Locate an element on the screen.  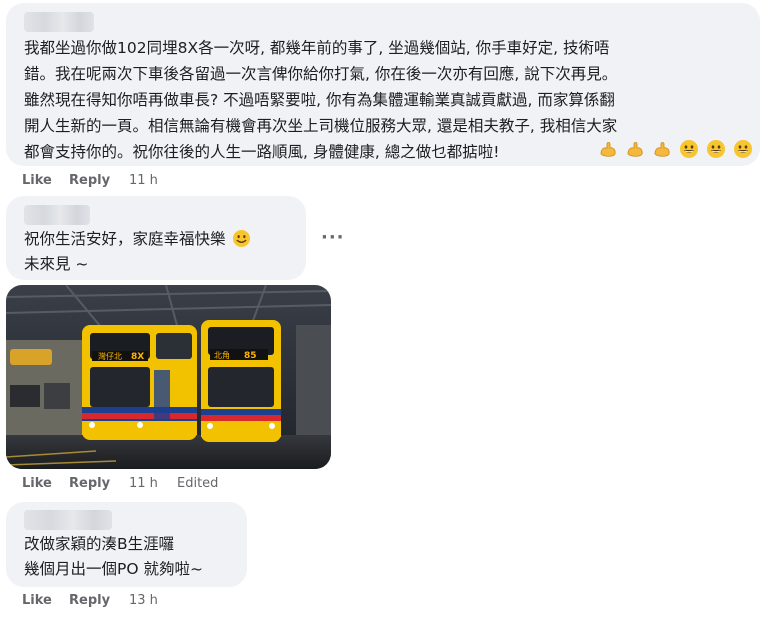
comment-text: 改做家穎的湊B生涯囉 is located at coordinates (99, 544).